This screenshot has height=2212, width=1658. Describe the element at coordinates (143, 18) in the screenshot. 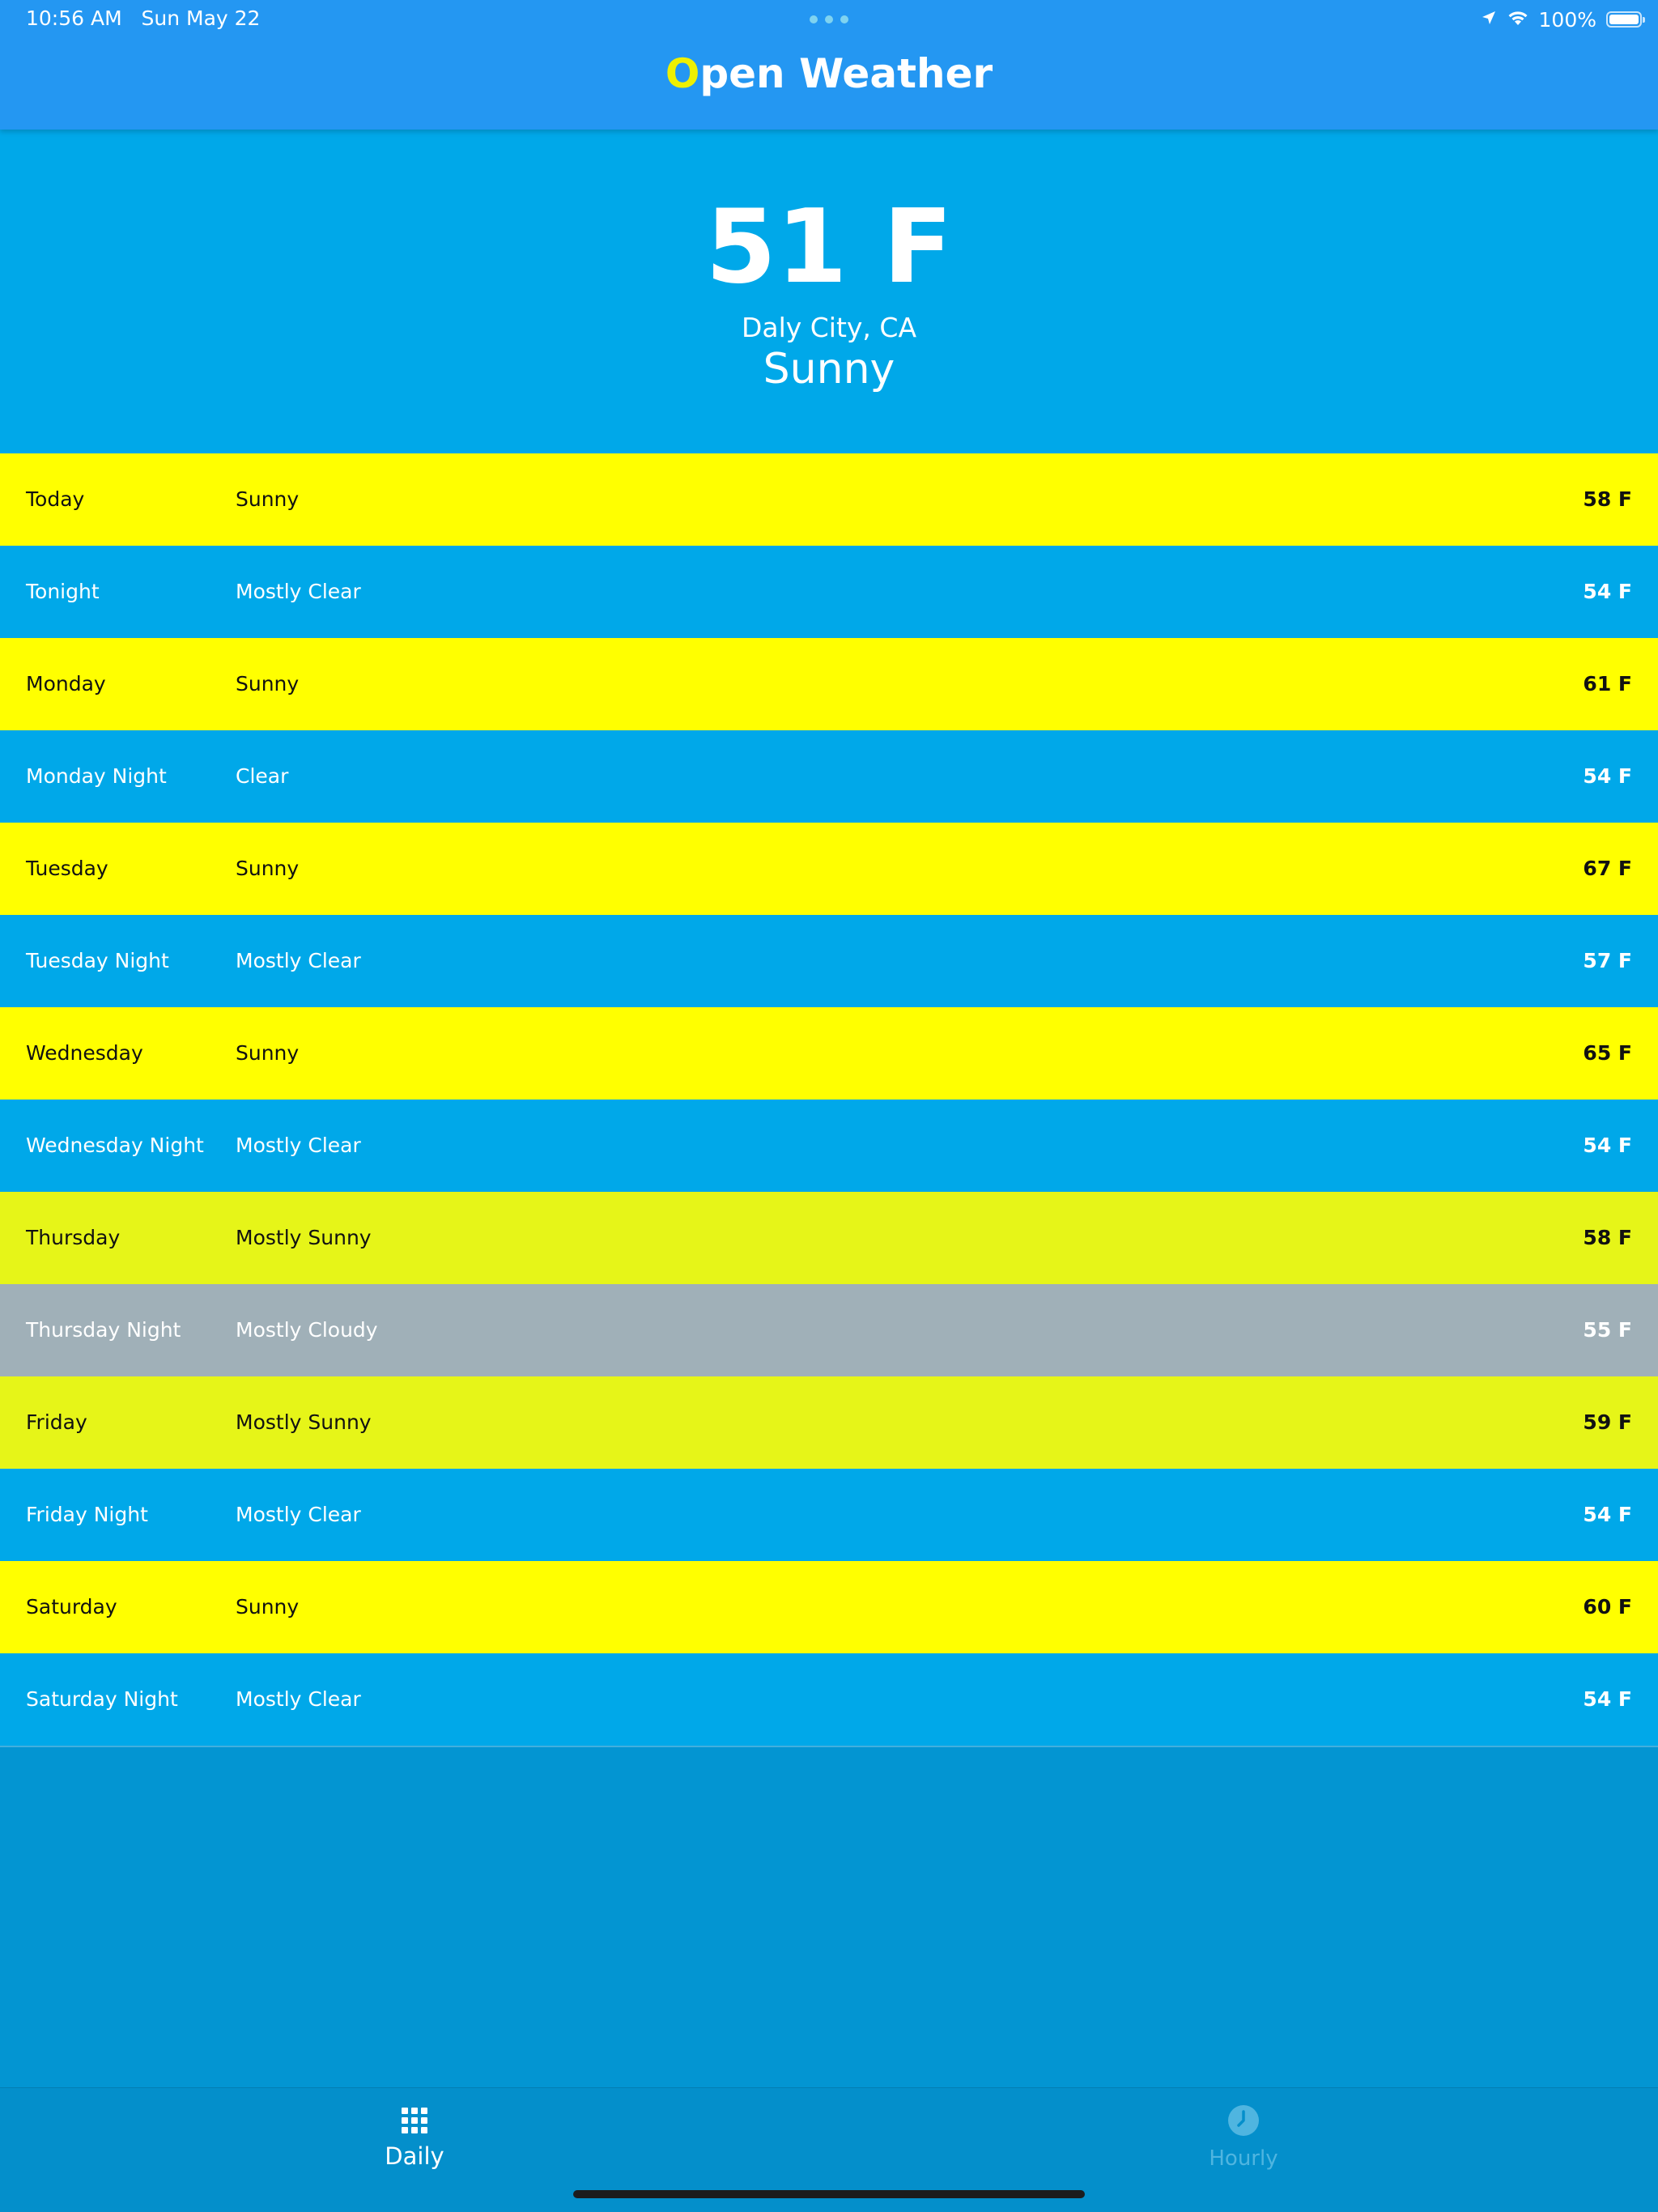

I see `status-time: 10:56 AM Sun May 22` at that location.